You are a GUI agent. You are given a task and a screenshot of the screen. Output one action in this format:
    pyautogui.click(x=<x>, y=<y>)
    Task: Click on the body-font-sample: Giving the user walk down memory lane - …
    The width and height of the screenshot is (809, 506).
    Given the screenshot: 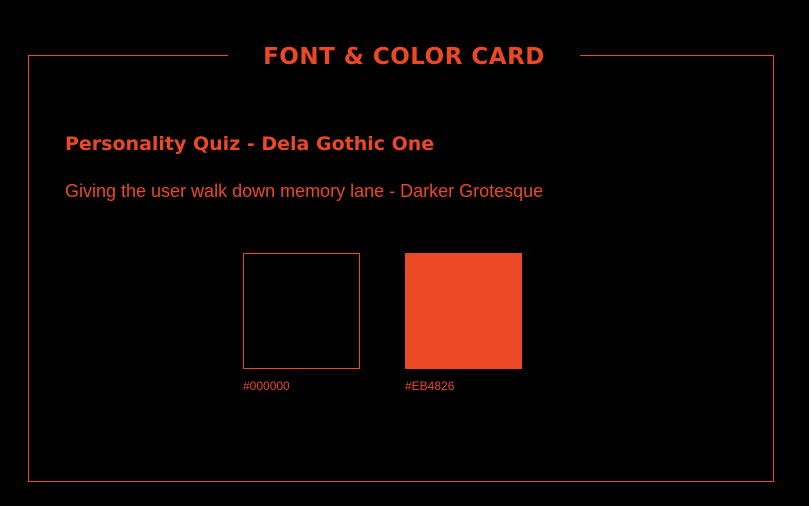 What is the action you would take?
    pyautogui.click(x=304, y=191)
    